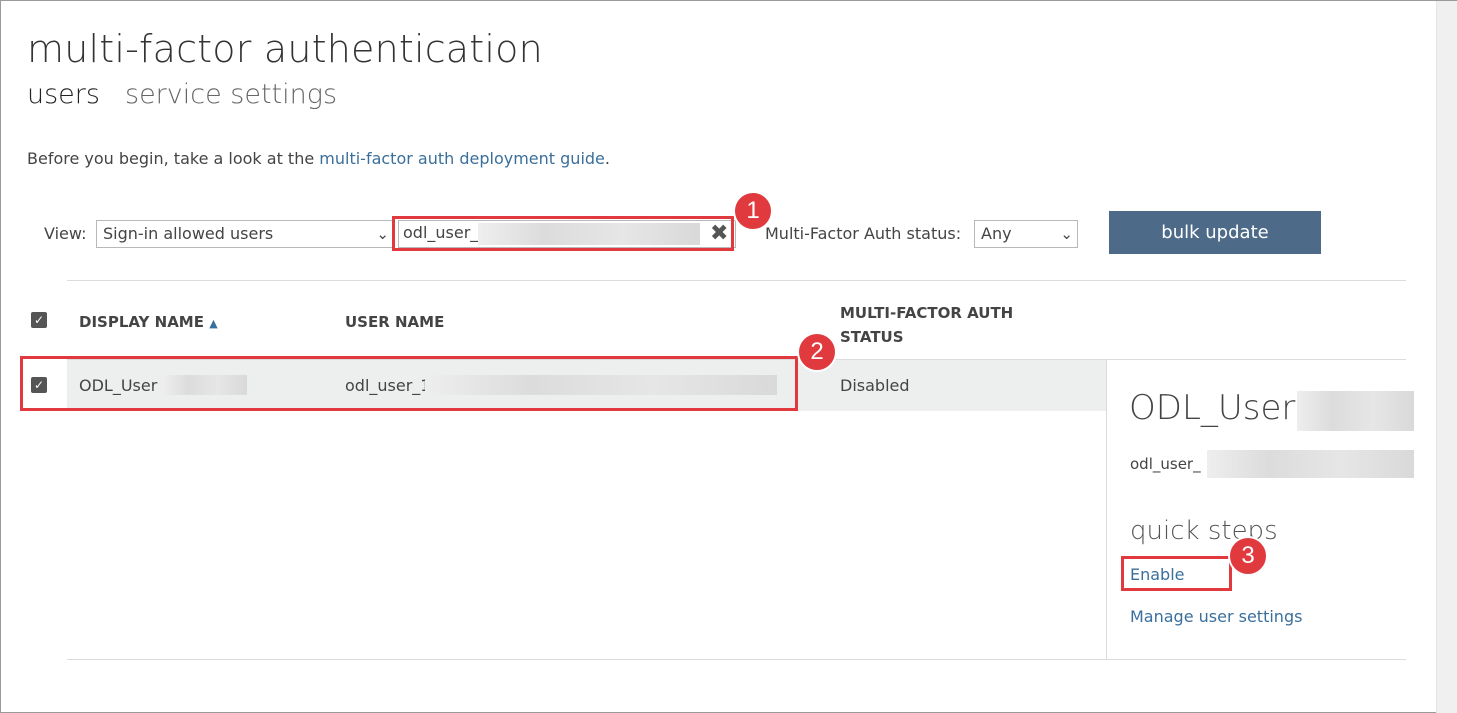 The height and width of the screenshot is (713, 1457). I want to click on tab-service-settings: service settings, so click(231, 94).